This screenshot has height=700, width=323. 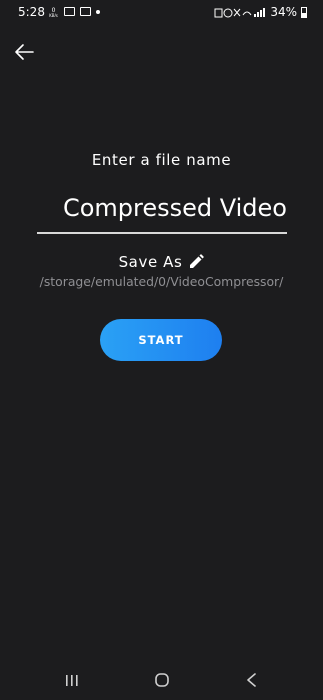 What do you see at coordinates (252, 680) in the screenshot?
I see `nav-back-icon` at bounding box center [252, 680].